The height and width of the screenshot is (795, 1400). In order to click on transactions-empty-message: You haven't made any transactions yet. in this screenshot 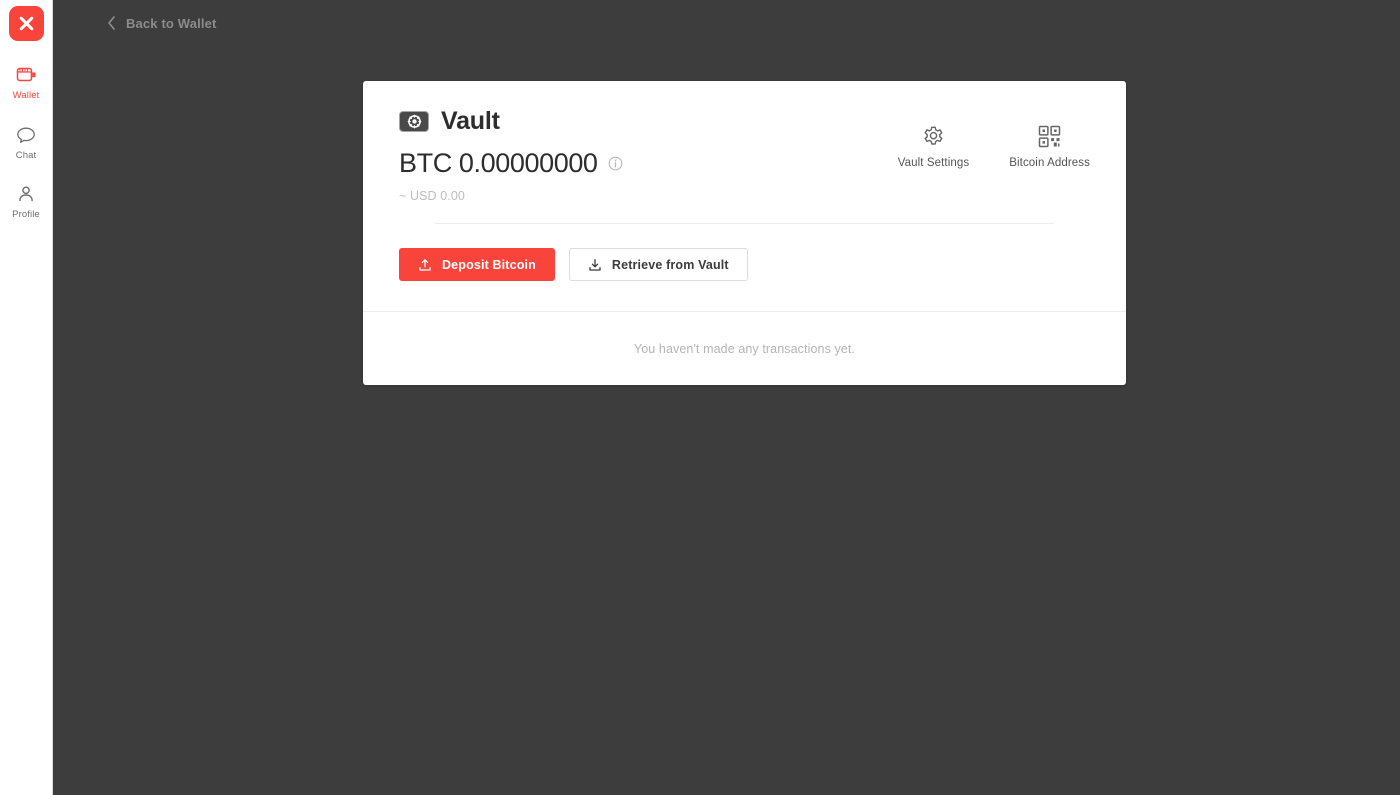, I will do `click(744, 348)`.